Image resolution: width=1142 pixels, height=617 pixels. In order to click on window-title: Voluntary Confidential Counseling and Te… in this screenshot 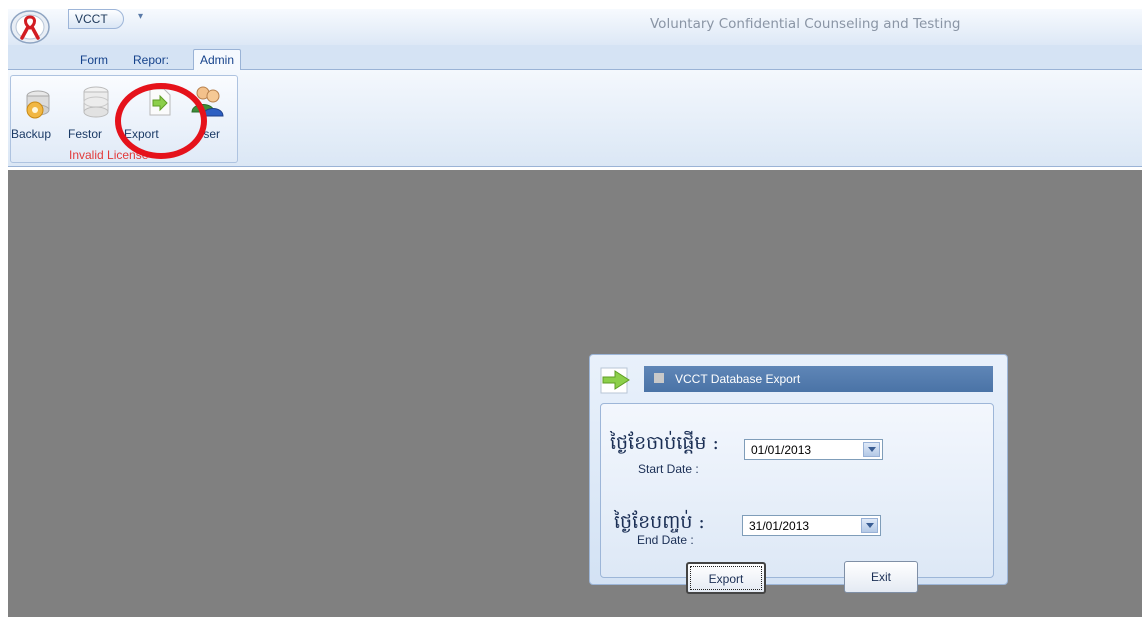, I will do `click(805, 24)`.